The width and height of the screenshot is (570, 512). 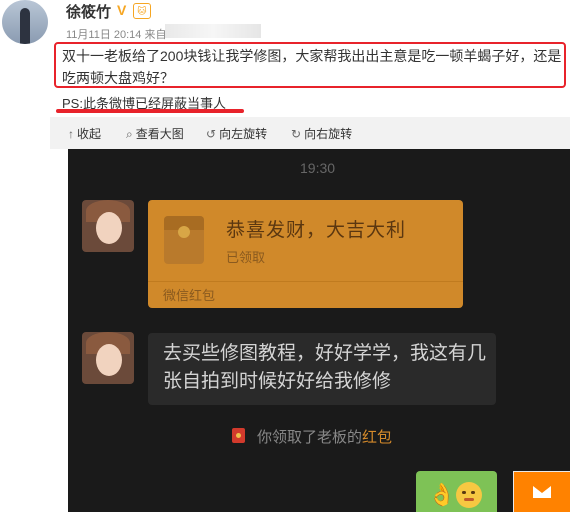 I want to click on system-message: 你领取了老板的红包, so click(x=324, y=436).